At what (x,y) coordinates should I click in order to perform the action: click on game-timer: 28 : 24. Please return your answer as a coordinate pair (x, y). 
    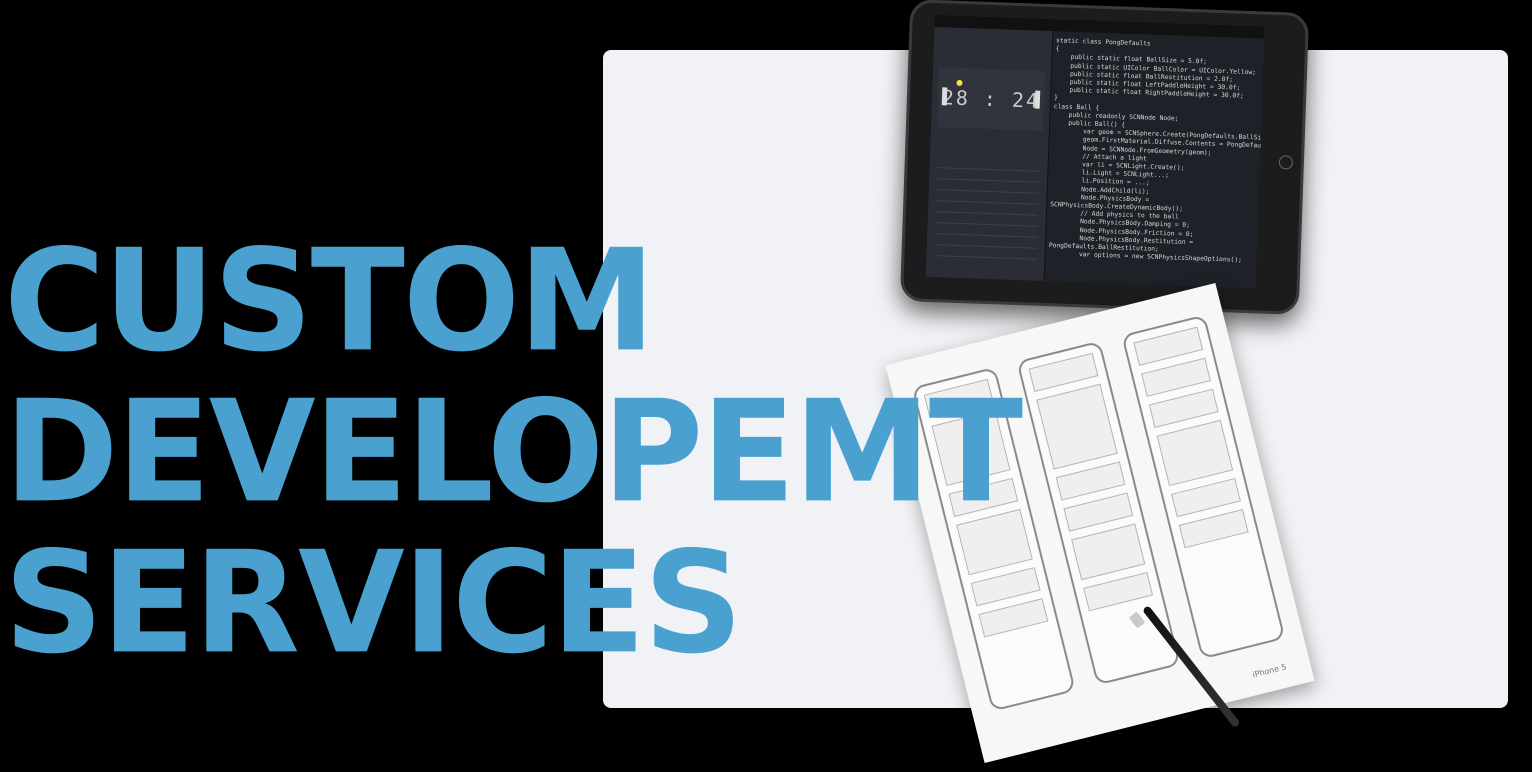
    Looking at the image, I should click on (991, 99).